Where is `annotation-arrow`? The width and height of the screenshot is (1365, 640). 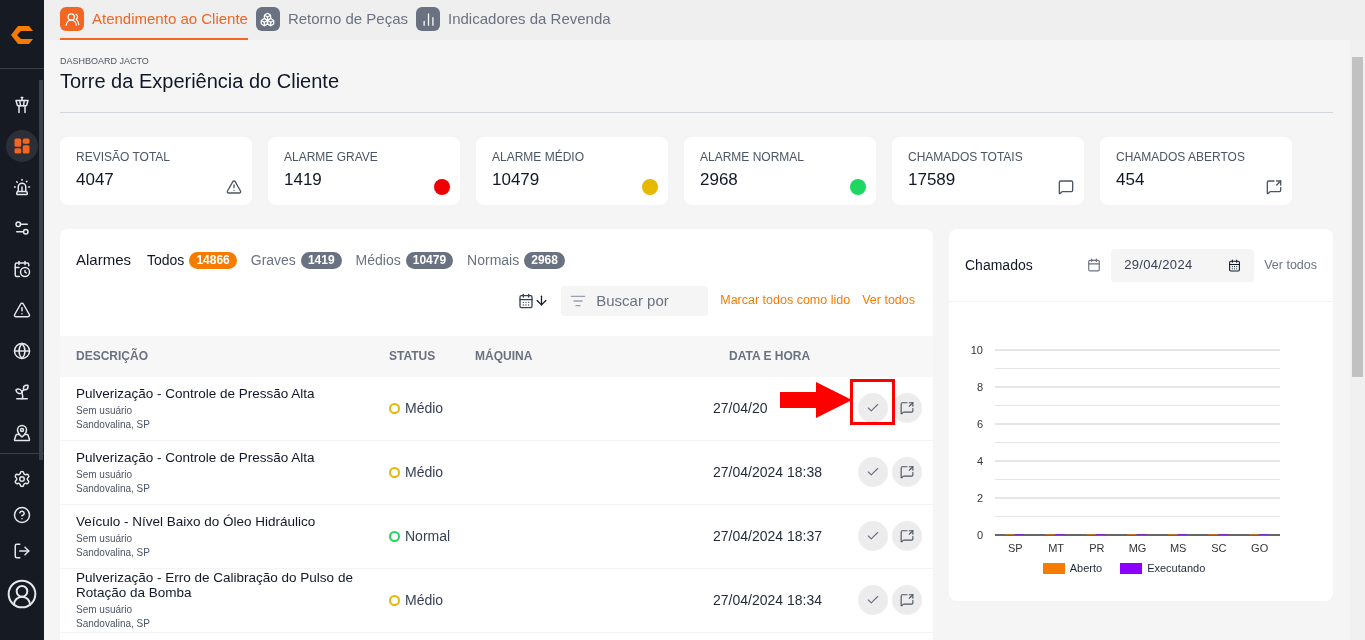 annotation-arrow is located at coordinates (816, 400).